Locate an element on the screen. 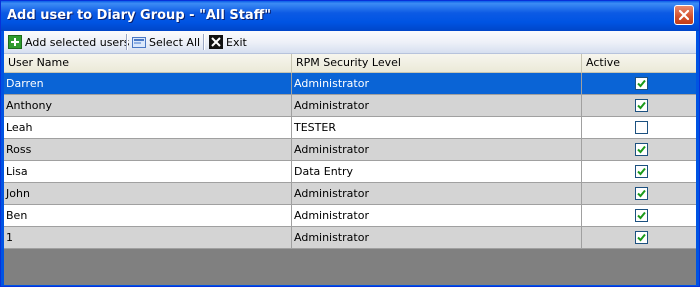  security-level-cell: TESTER is located at coordinates (437, 127).